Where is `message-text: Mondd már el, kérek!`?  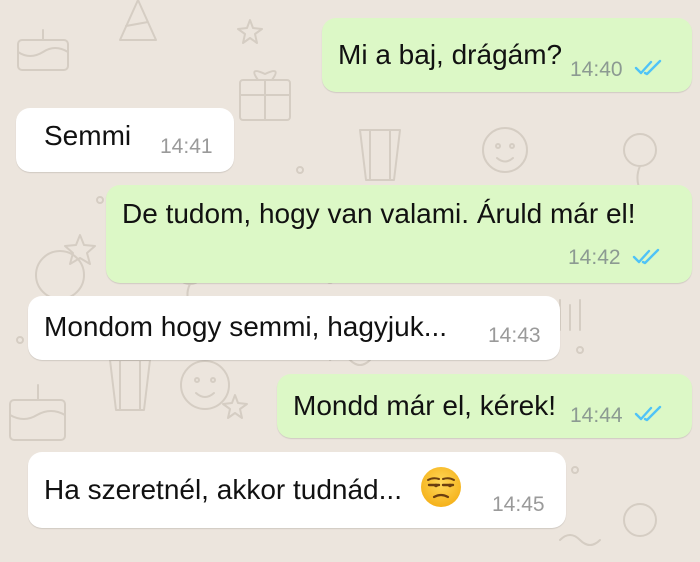 message-text: Mondd már el, kérek! is located at coordinates (424, 405).